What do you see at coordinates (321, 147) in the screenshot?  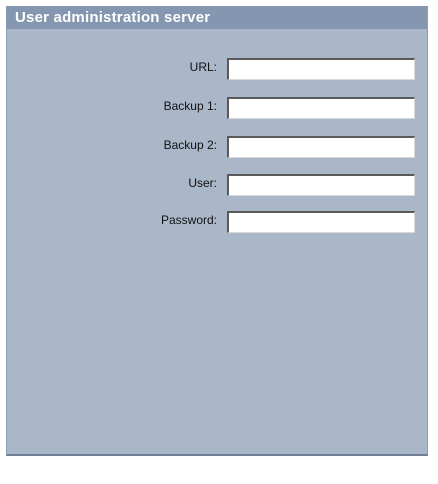 I see `backup-2-input` at bounding box center [321, 147].